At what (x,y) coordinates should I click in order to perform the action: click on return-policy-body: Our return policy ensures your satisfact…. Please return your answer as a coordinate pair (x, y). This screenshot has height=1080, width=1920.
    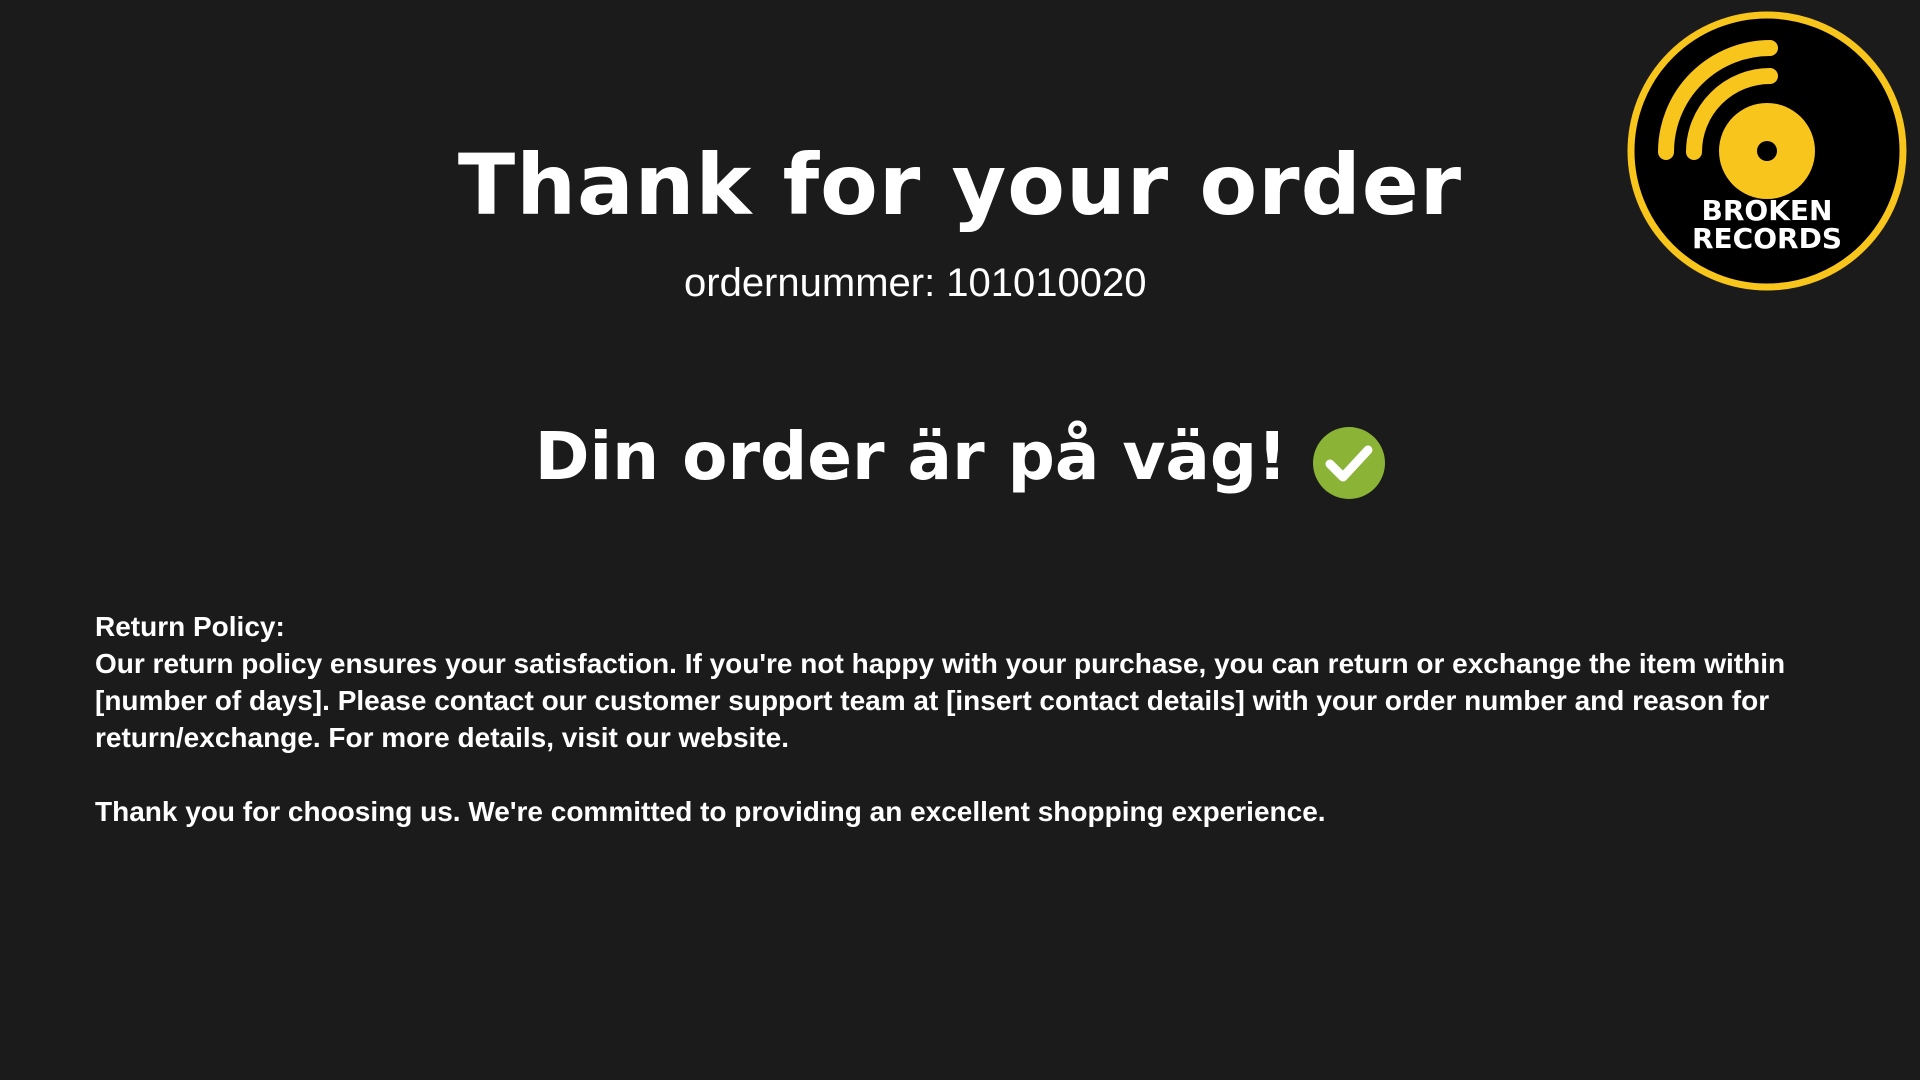
    Looking at the image, I should click on (940, 700).